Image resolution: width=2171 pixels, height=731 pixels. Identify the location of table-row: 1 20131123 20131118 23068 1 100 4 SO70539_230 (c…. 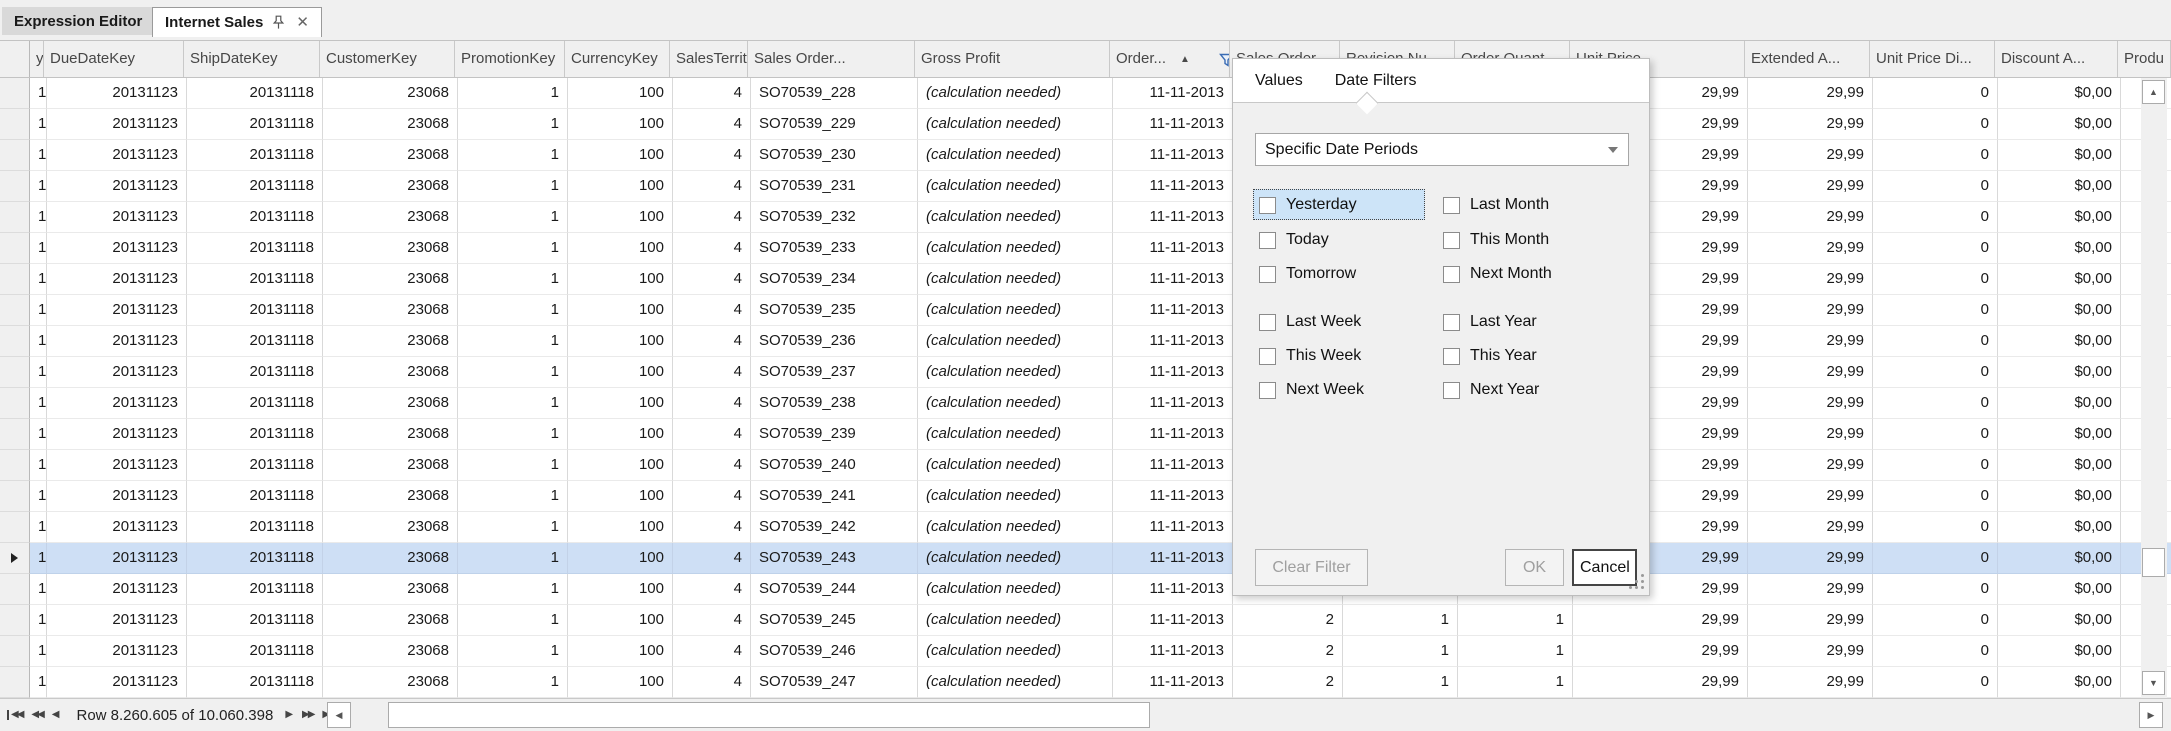
(1085, 155).